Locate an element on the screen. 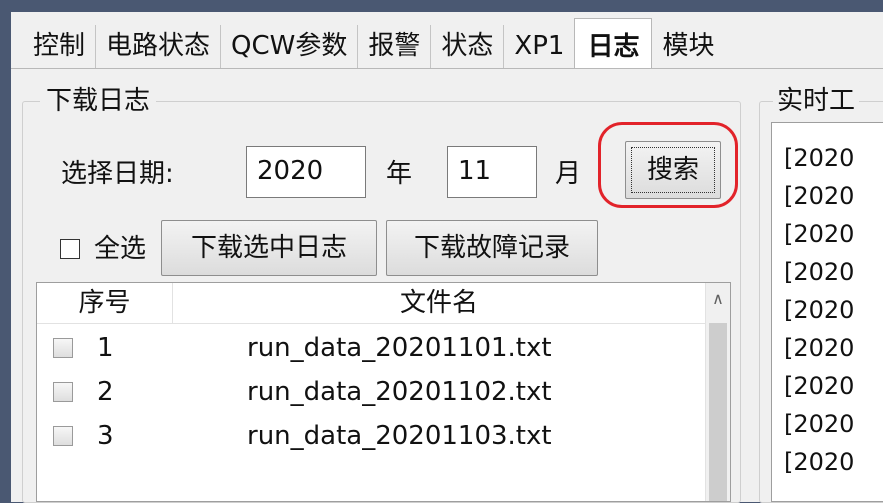  download-log-title: 下载日志 is located at coordinates (98, 101).